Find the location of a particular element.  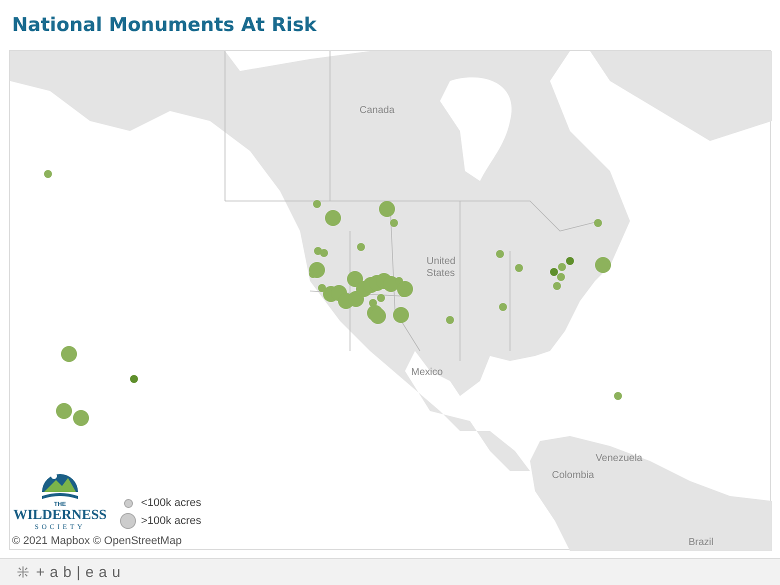

country-label: Canada is located at coordinates (377, 111).